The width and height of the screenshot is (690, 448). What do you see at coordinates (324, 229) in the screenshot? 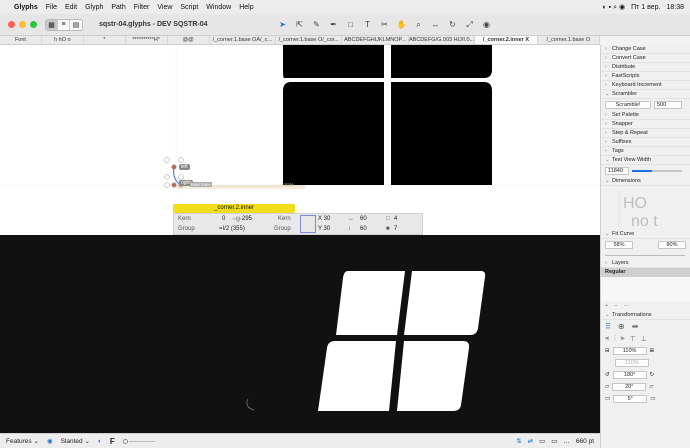
I see `y-position: Y 30` at bounding box center [324, 229].